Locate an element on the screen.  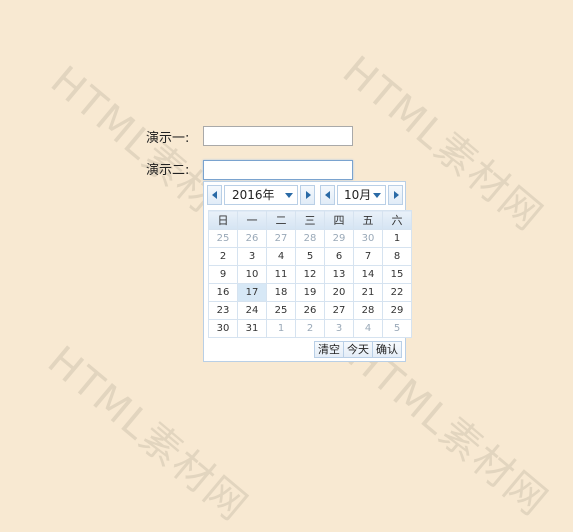
calendar-day: 7 is located at coordinates (368, 256).